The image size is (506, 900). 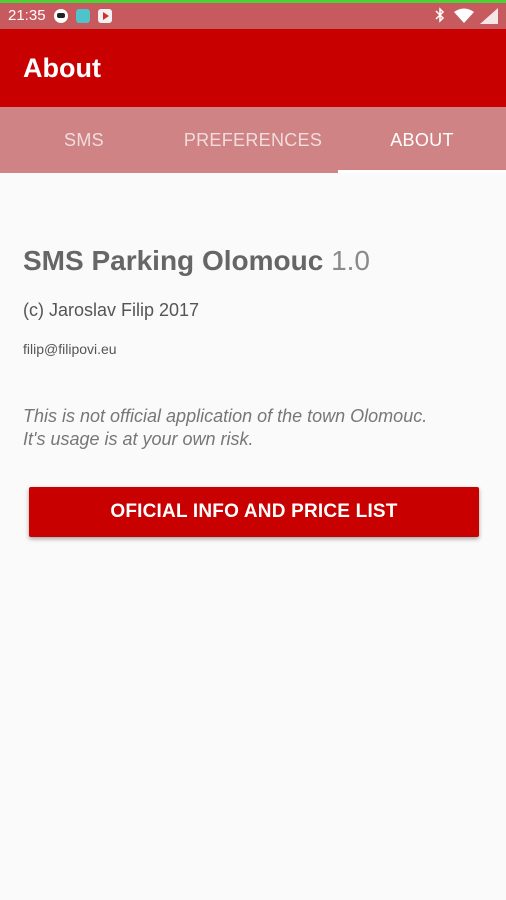 What do you see at coordinates (138, 439) in the screenshot?
I see `disclaimer-line: It's usage is at your own risk.` at bounding box center [138, 439].